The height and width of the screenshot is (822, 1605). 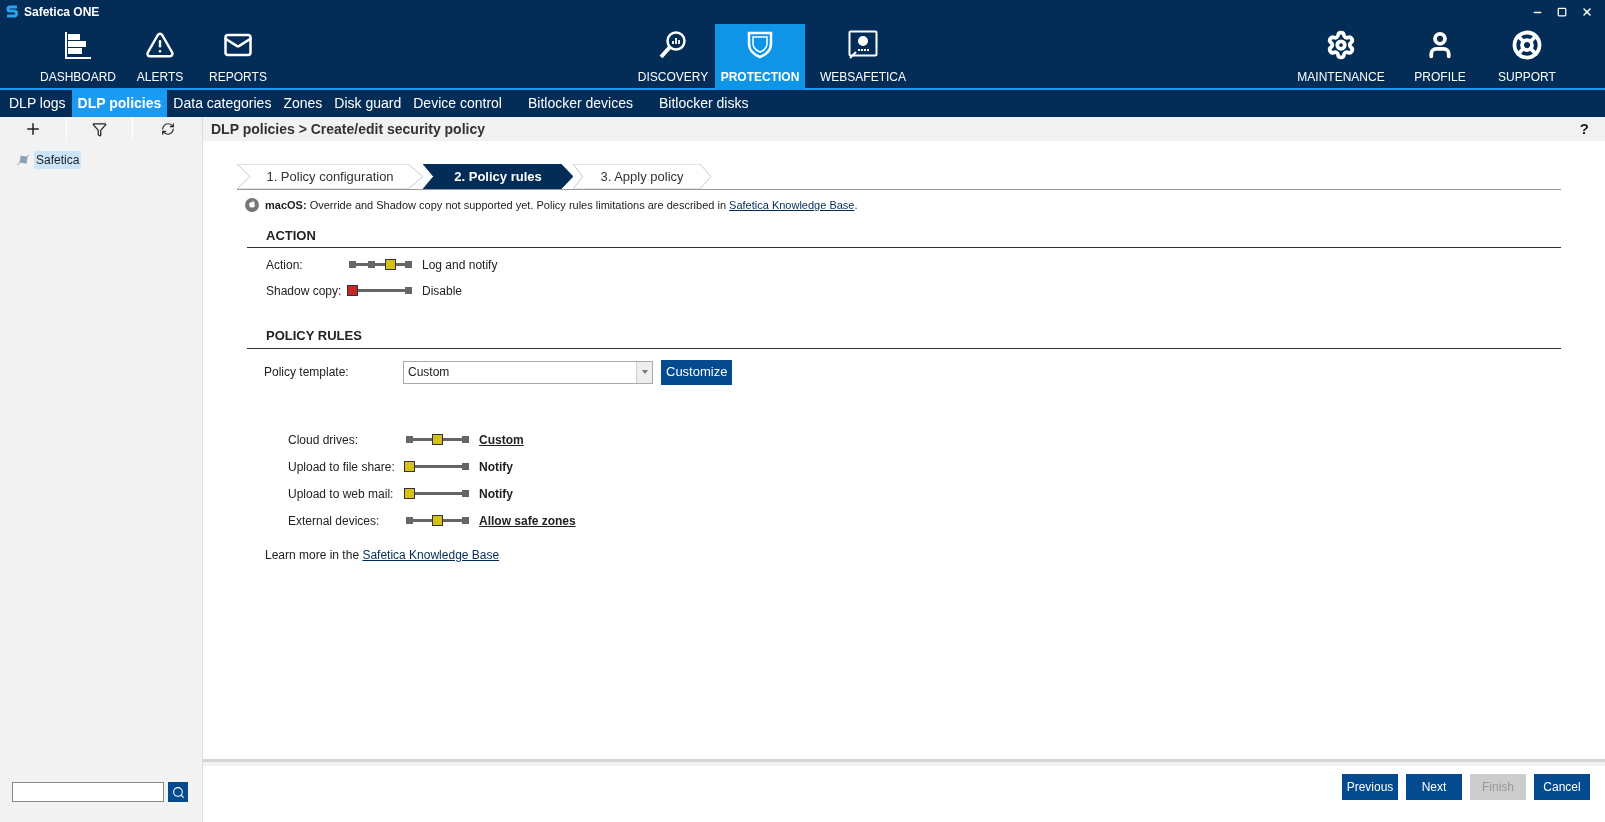 I want to click on lifebuoy-icon, so click(x=1527, y=45).